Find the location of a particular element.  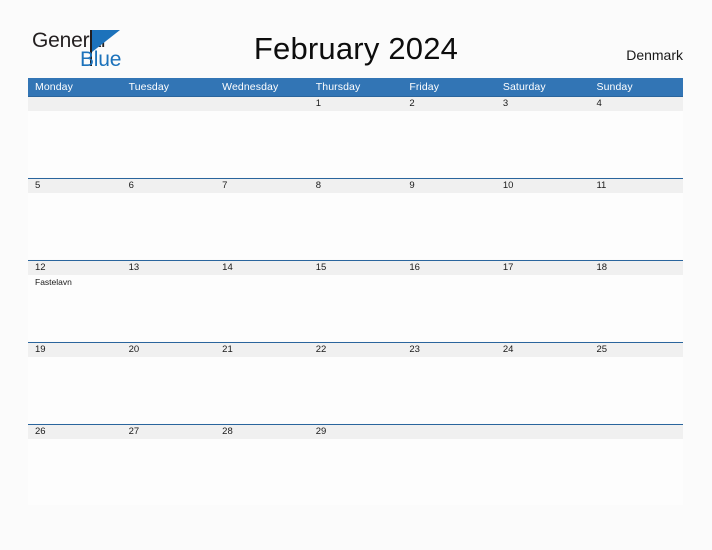

week-row: 26 27 28 29 is located at coordinates (355, 465).